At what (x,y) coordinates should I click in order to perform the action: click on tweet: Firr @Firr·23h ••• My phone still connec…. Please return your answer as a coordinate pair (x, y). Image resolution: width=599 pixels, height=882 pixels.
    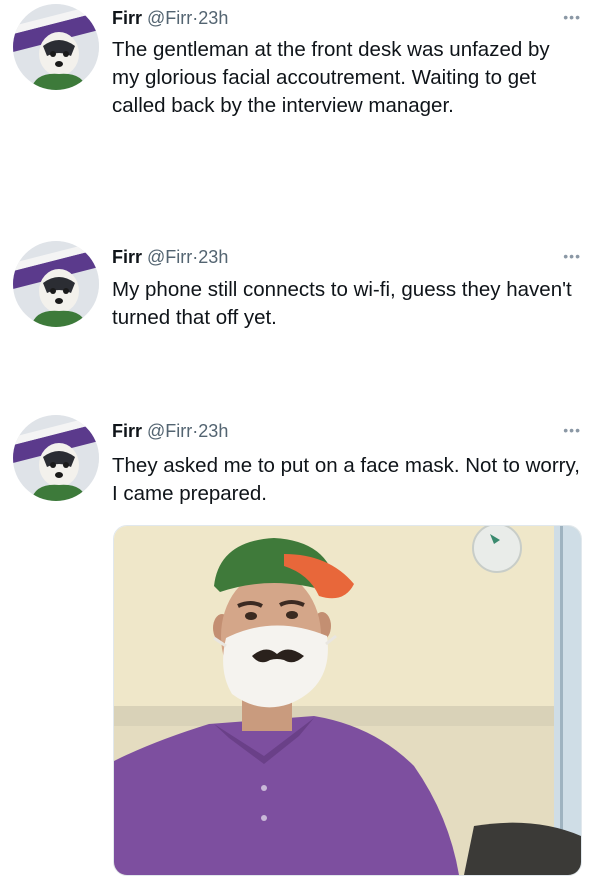
    Looking at the image, I should click on (299, 298).